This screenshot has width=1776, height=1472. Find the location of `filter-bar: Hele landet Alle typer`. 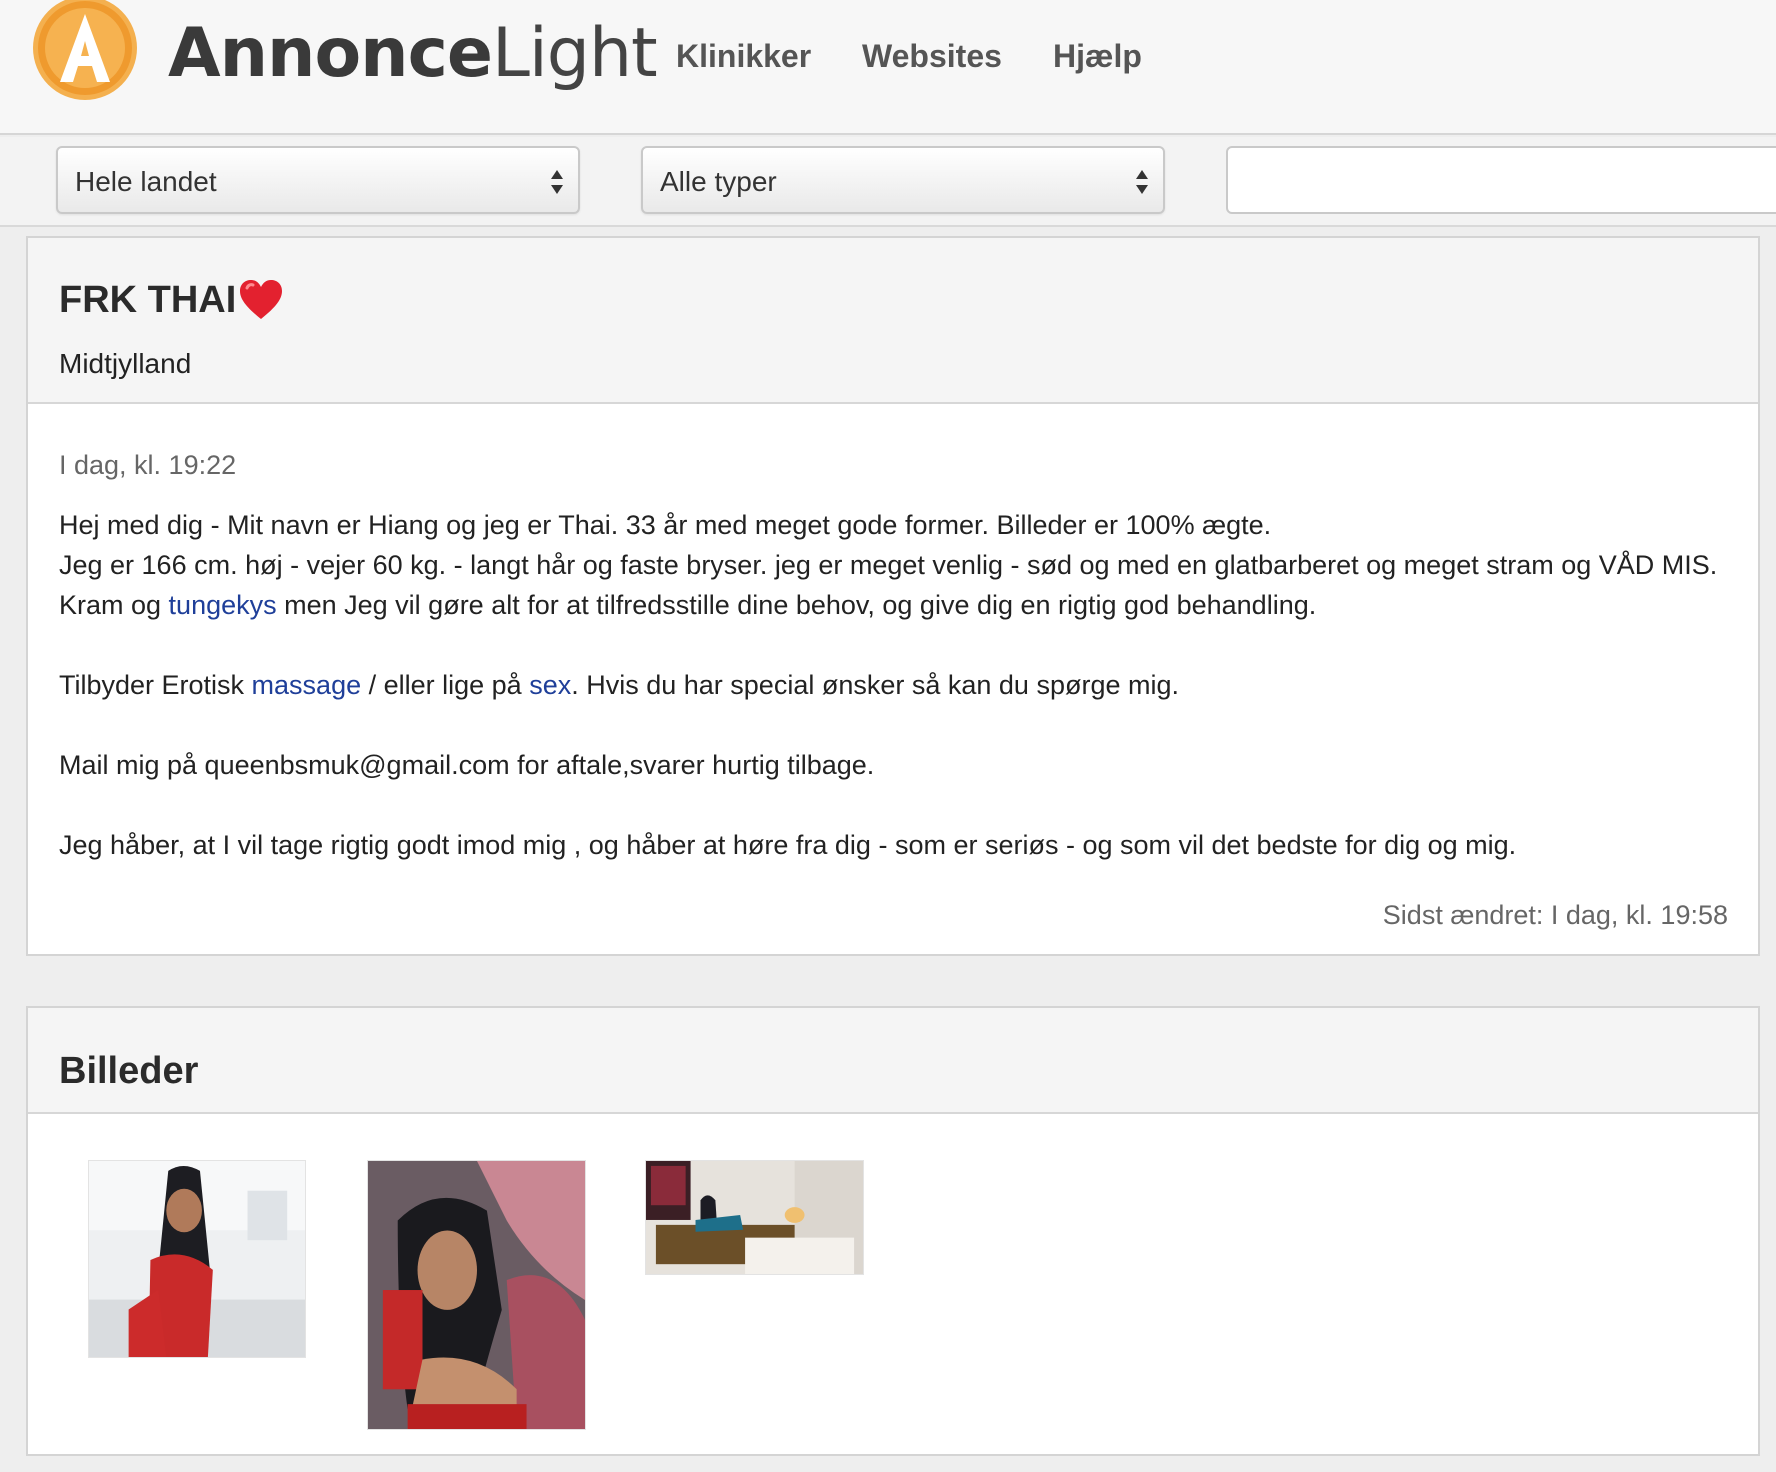

filter-bar: Hele landet Alle typer is located at coordinates (888, 182).